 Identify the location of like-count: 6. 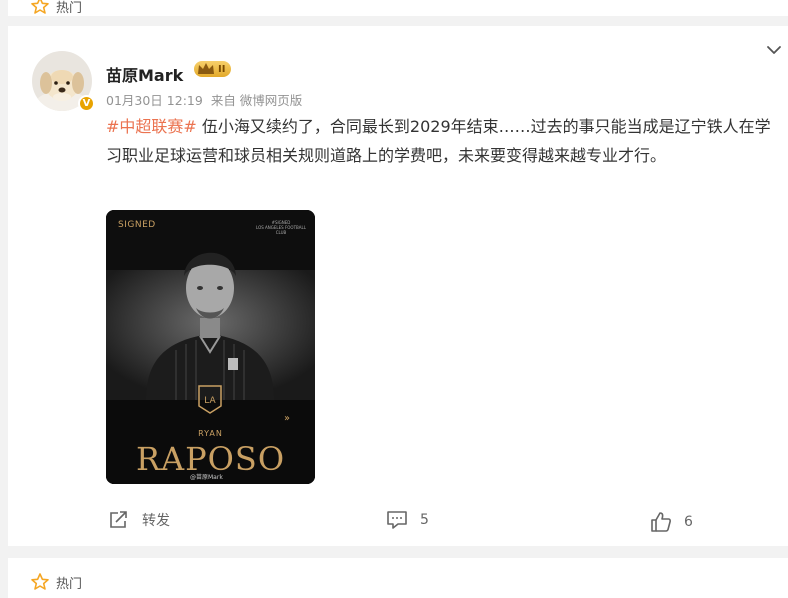
(688, 522).